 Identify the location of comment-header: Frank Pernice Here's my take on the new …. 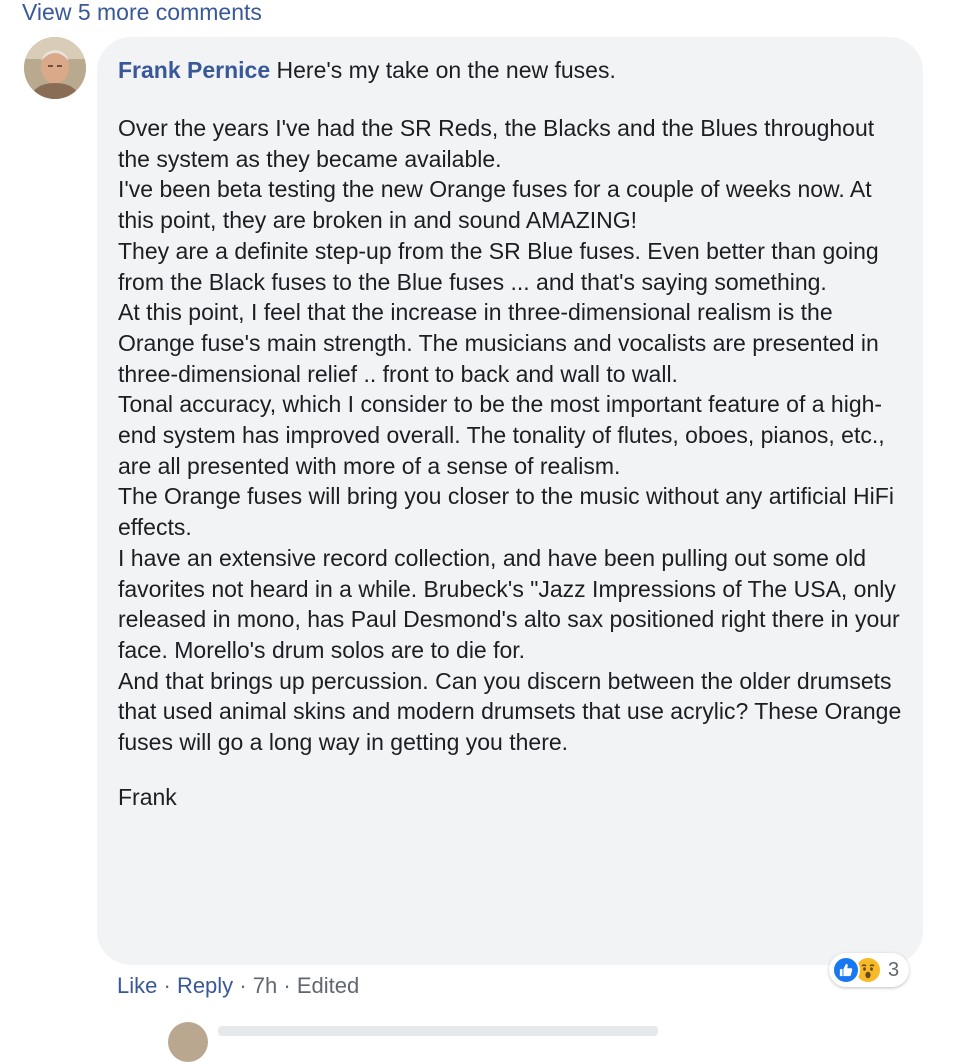
(510, 70).